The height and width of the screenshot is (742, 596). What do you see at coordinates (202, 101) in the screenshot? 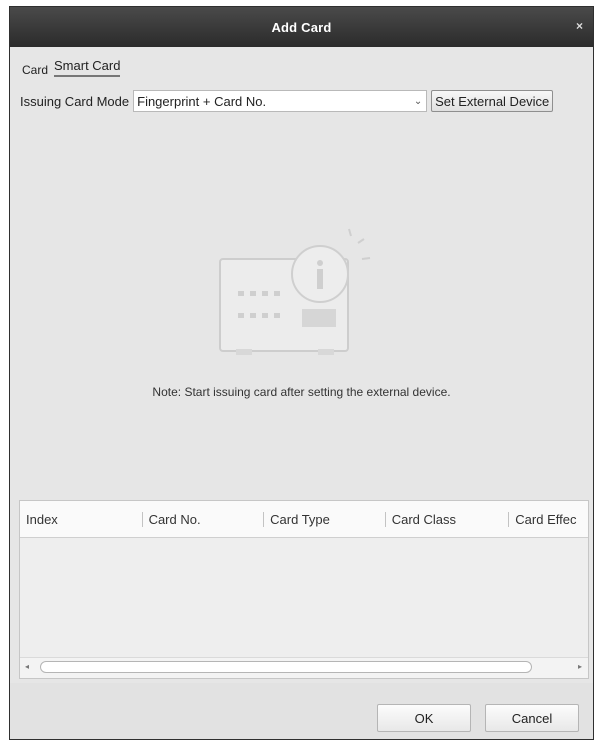
I see `issuing-mode-value: Fingerprint + Card No.` at bounding box center [202, 101].